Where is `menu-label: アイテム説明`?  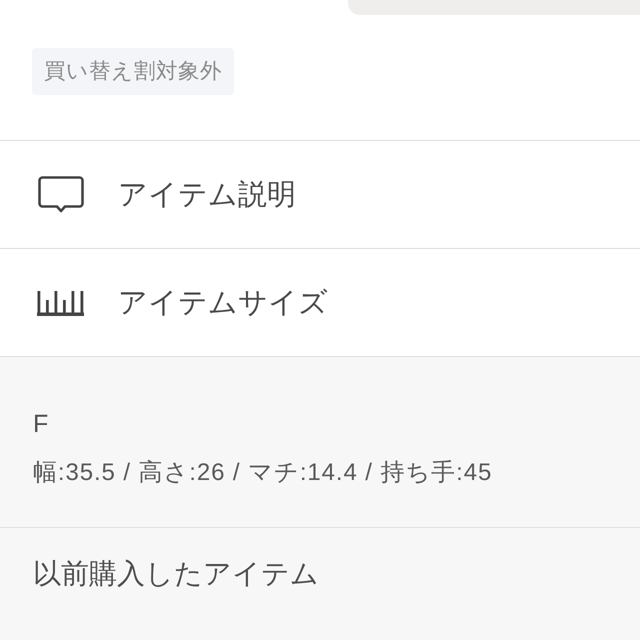 menu-label: アイテム説明 is located at coordinates (207, 195).